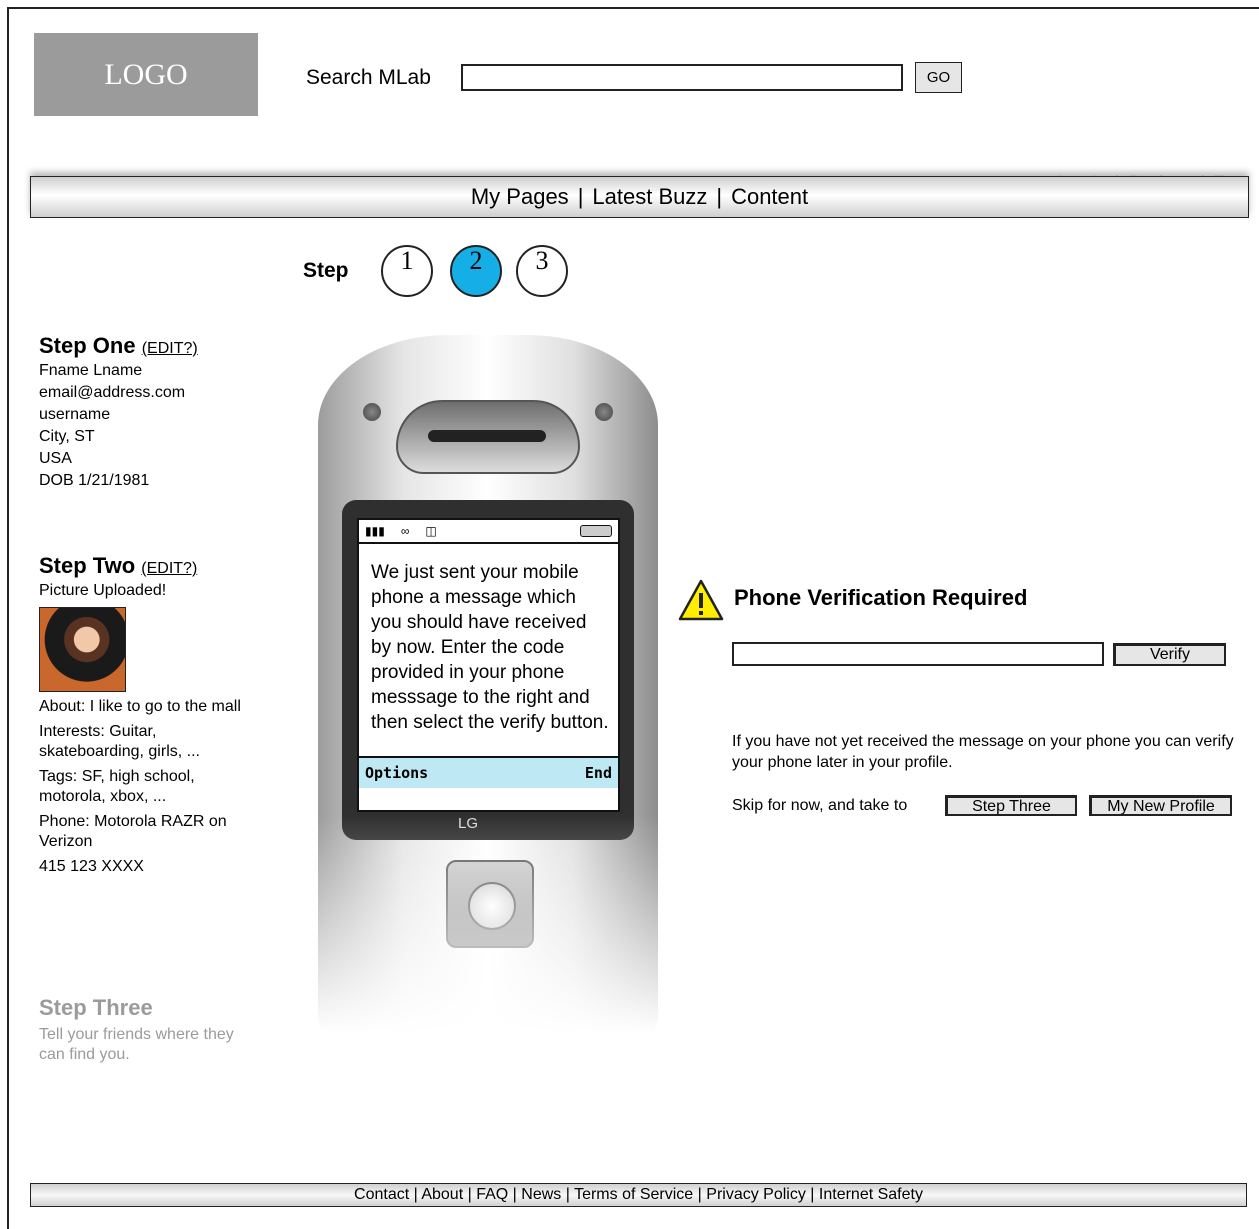 The width and height of the screenshot is (1259, 1229). I want to click on step-two-heading: Step Two (EDIT?), so click(144, 567).